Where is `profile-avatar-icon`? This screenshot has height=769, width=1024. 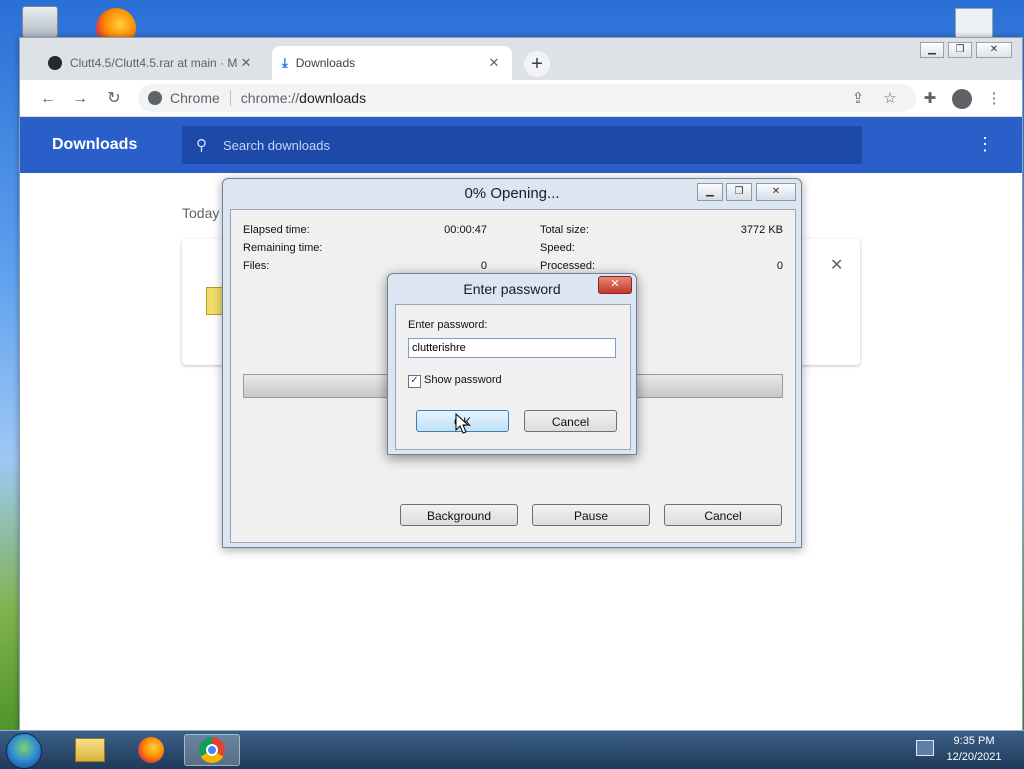
profile-avatar-icon is located at coordinates (962, 99).